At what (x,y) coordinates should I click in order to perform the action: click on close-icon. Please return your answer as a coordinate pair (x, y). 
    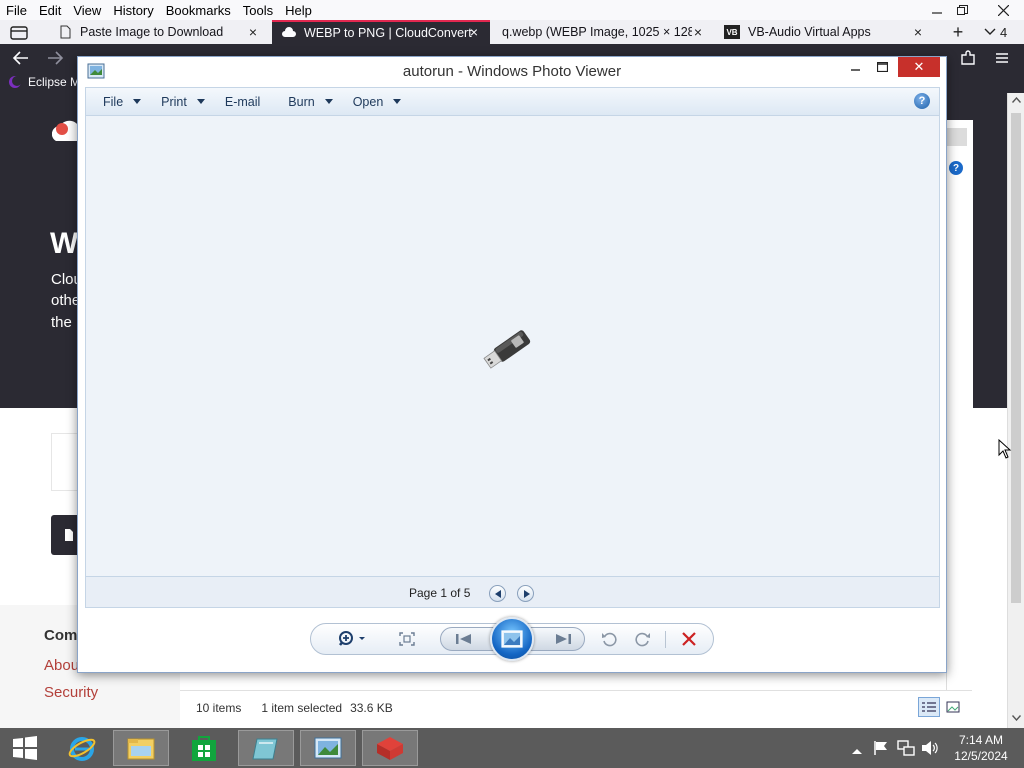
    Looking at the image, I should click on (1003, 10).